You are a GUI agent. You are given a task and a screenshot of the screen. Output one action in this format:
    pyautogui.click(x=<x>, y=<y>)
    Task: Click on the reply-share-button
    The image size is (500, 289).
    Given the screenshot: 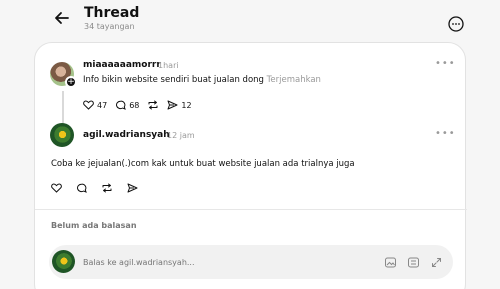 What is the action you would take?
    pyautogui.click(x=132, y=188)
    